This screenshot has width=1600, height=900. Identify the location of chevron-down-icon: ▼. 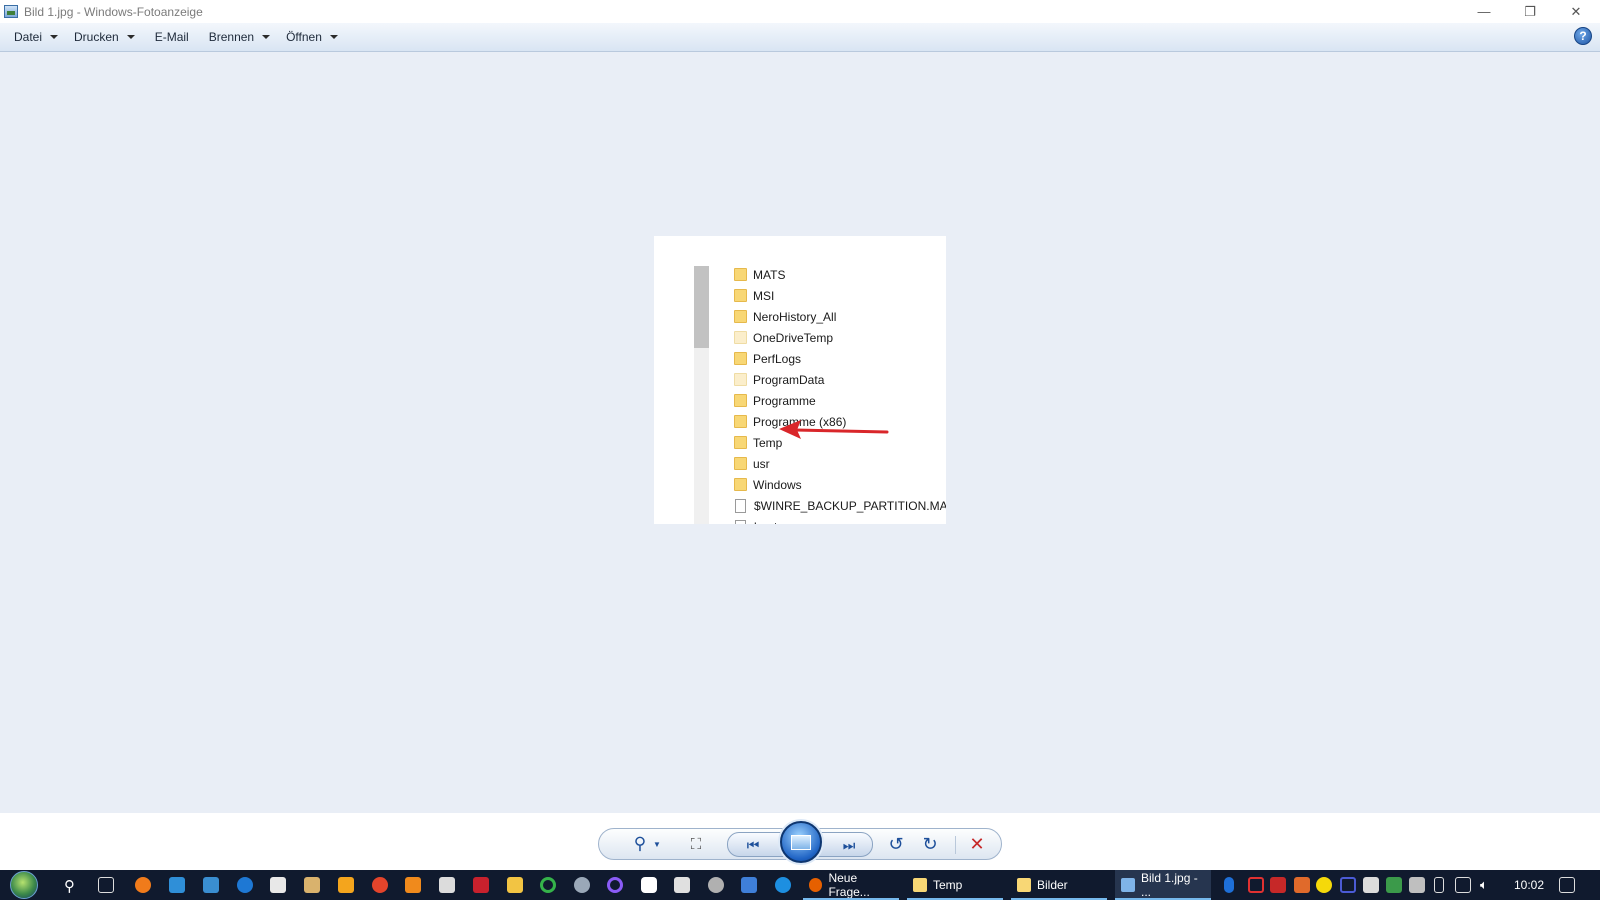
(657, 844).